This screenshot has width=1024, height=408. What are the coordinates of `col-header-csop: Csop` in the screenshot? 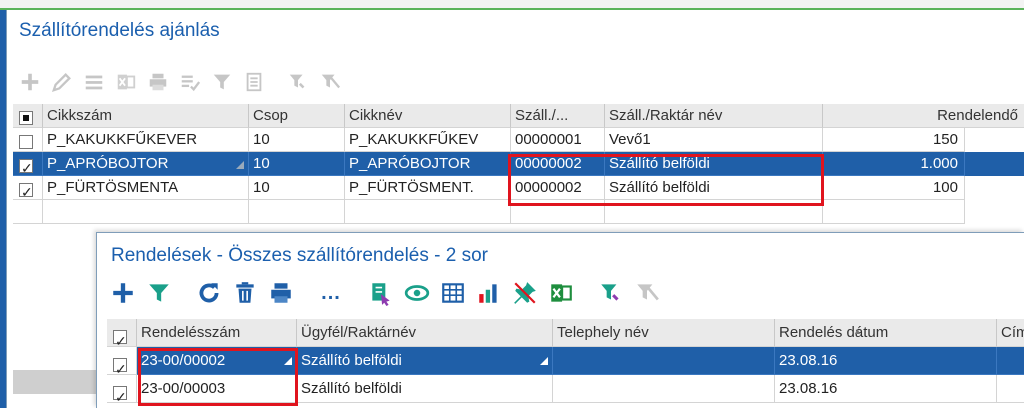 It's located at (297, 116).